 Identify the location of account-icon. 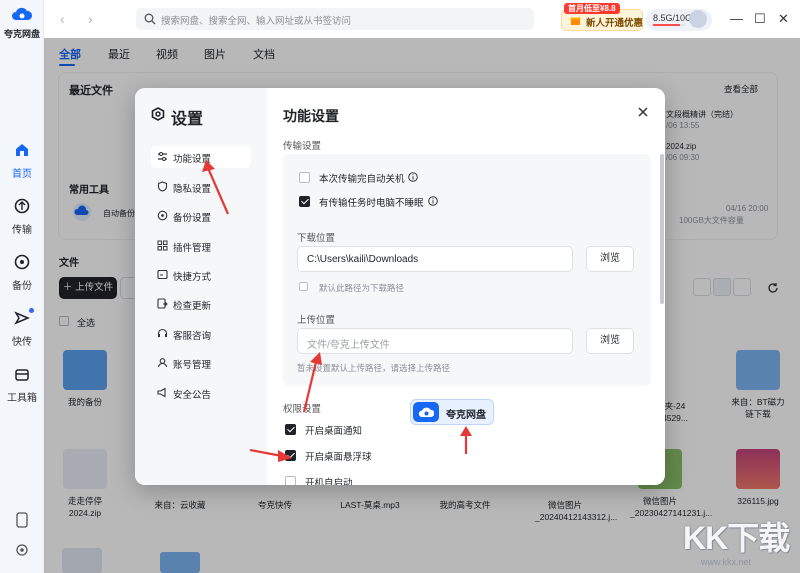
(162, 363).